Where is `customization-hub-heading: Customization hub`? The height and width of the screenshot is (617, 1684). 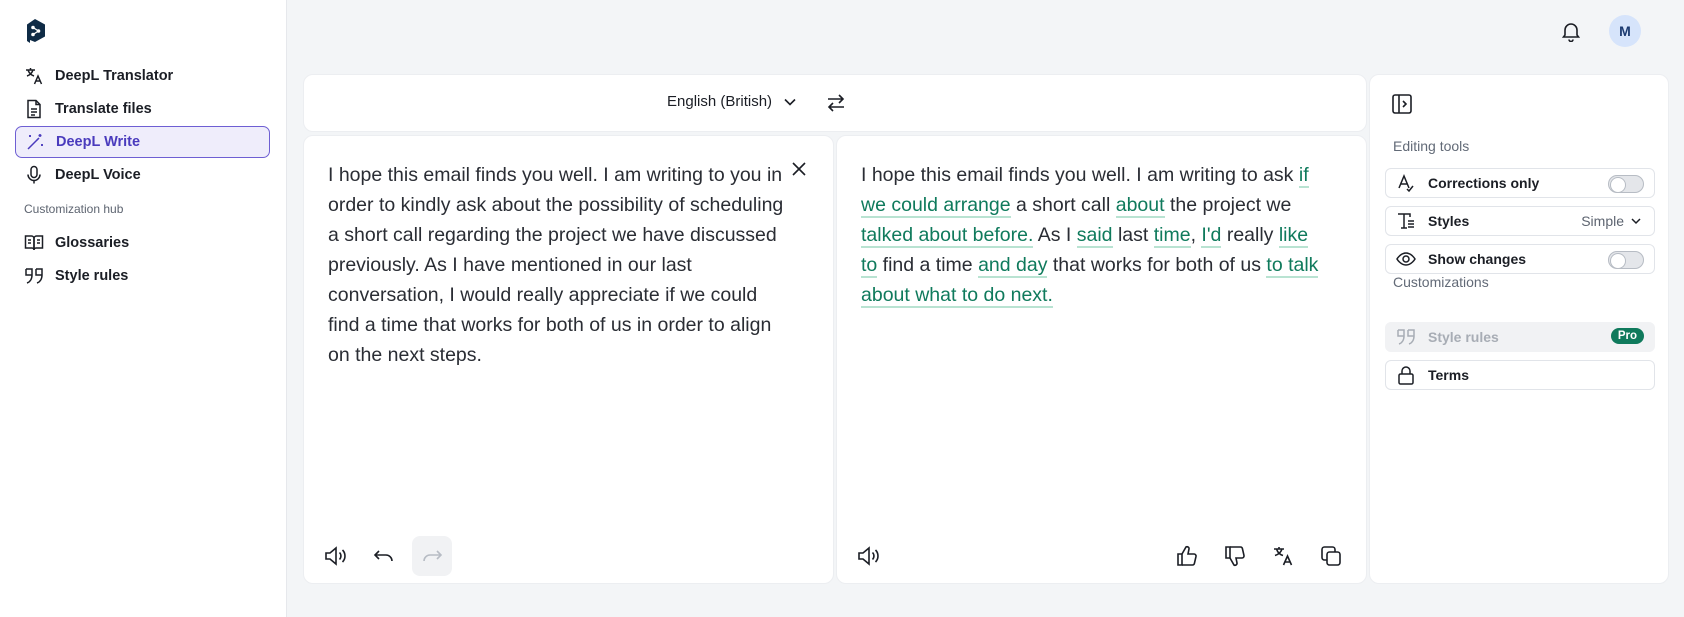 customization-hub-heading: Customization hub is located at coordinates (74, 209).